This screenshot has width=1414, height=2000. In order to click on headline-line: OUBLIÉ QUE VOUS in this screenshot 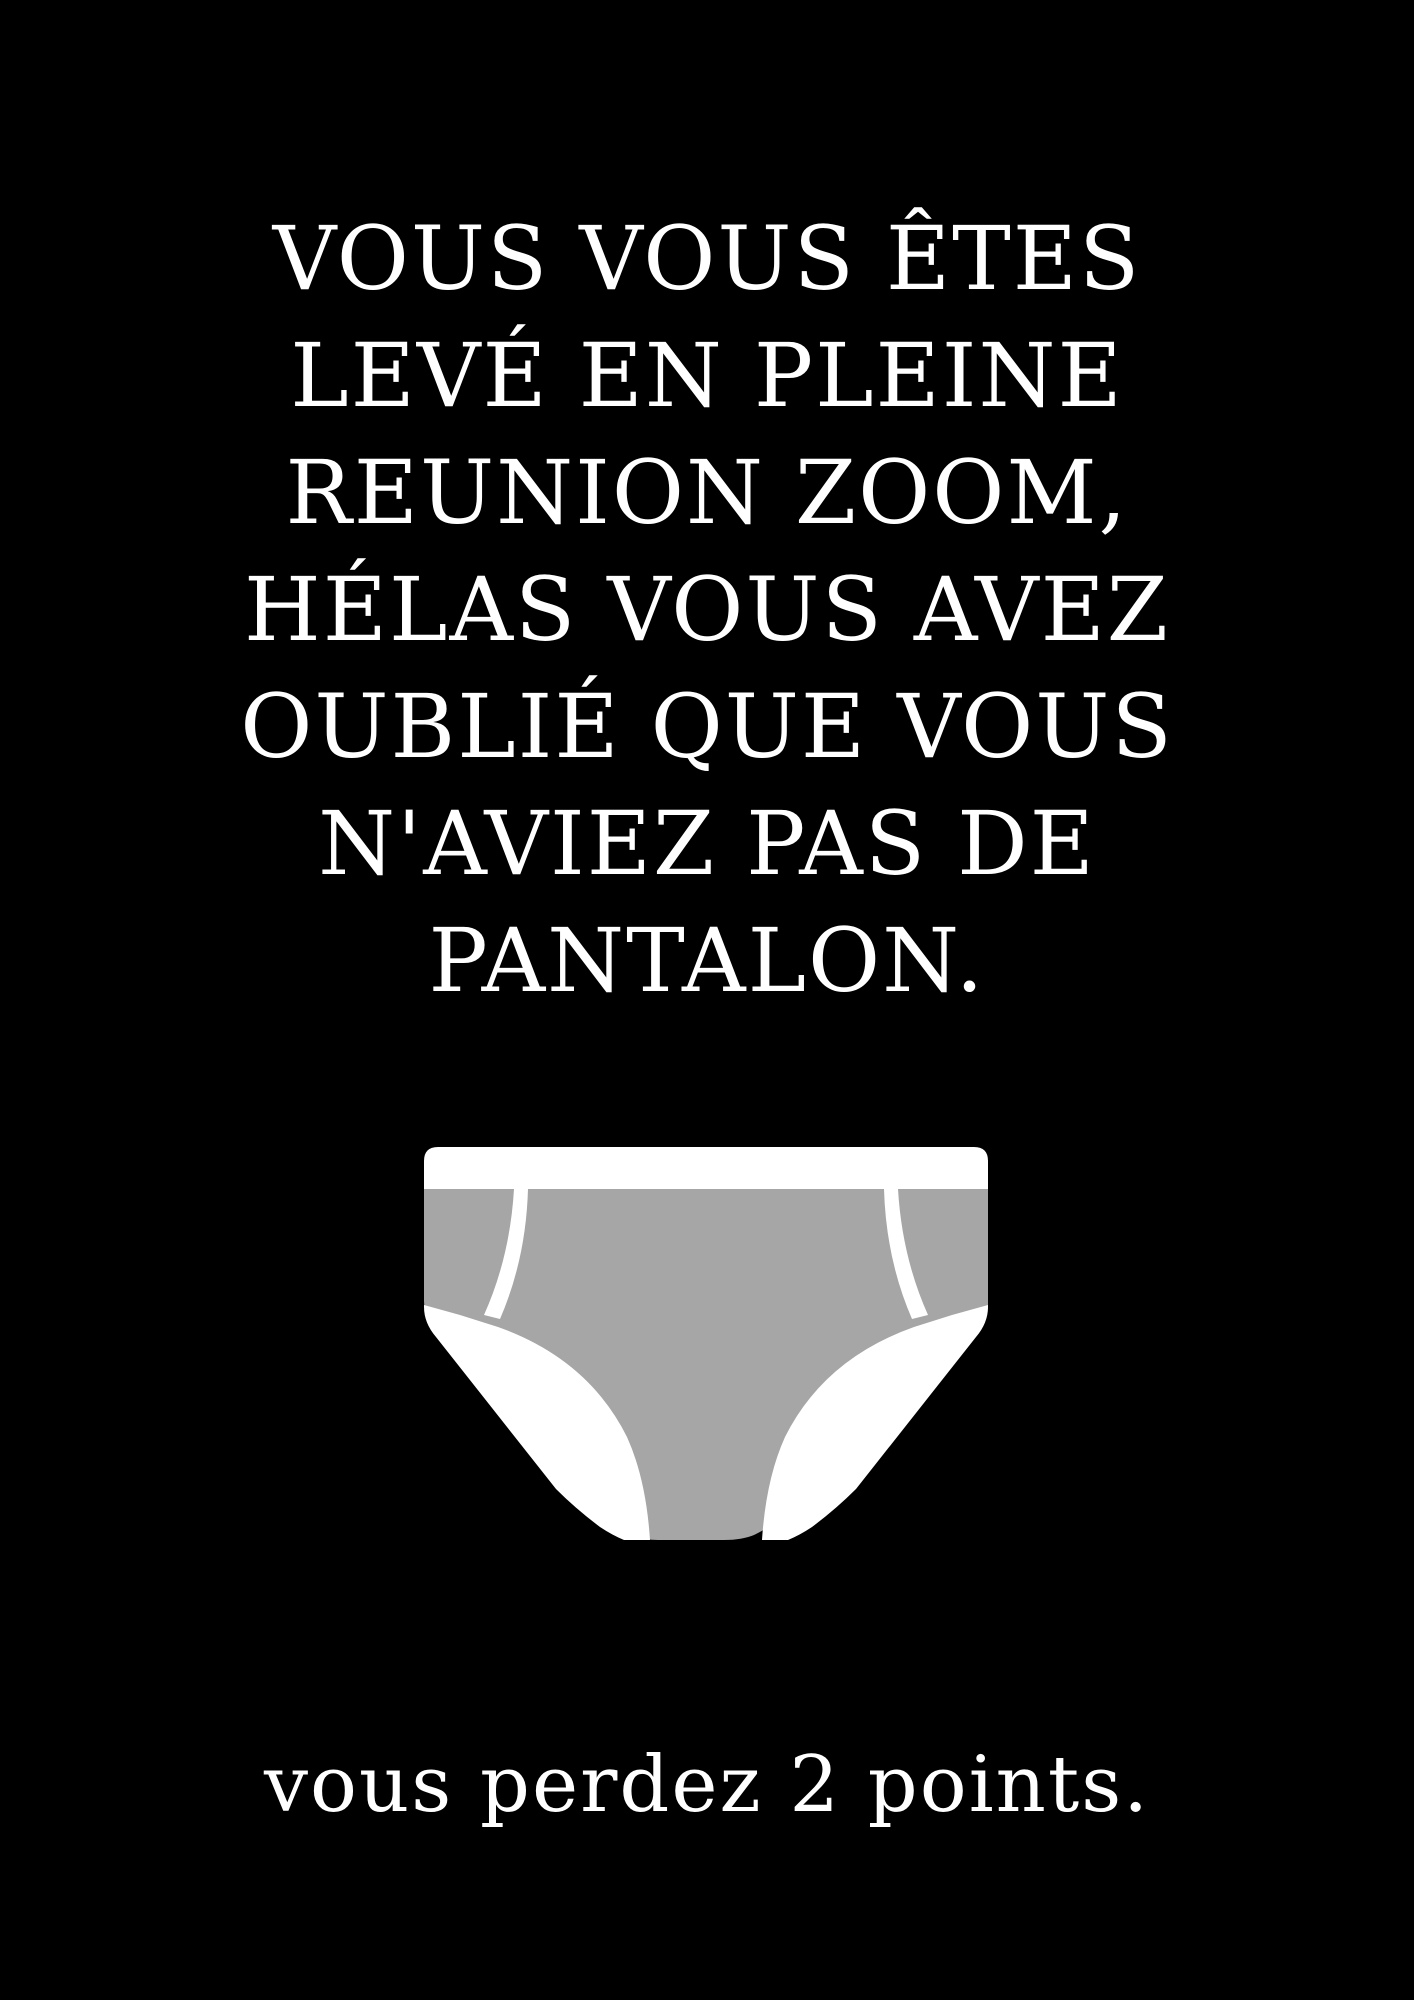, I will do `click(707, 726)`.